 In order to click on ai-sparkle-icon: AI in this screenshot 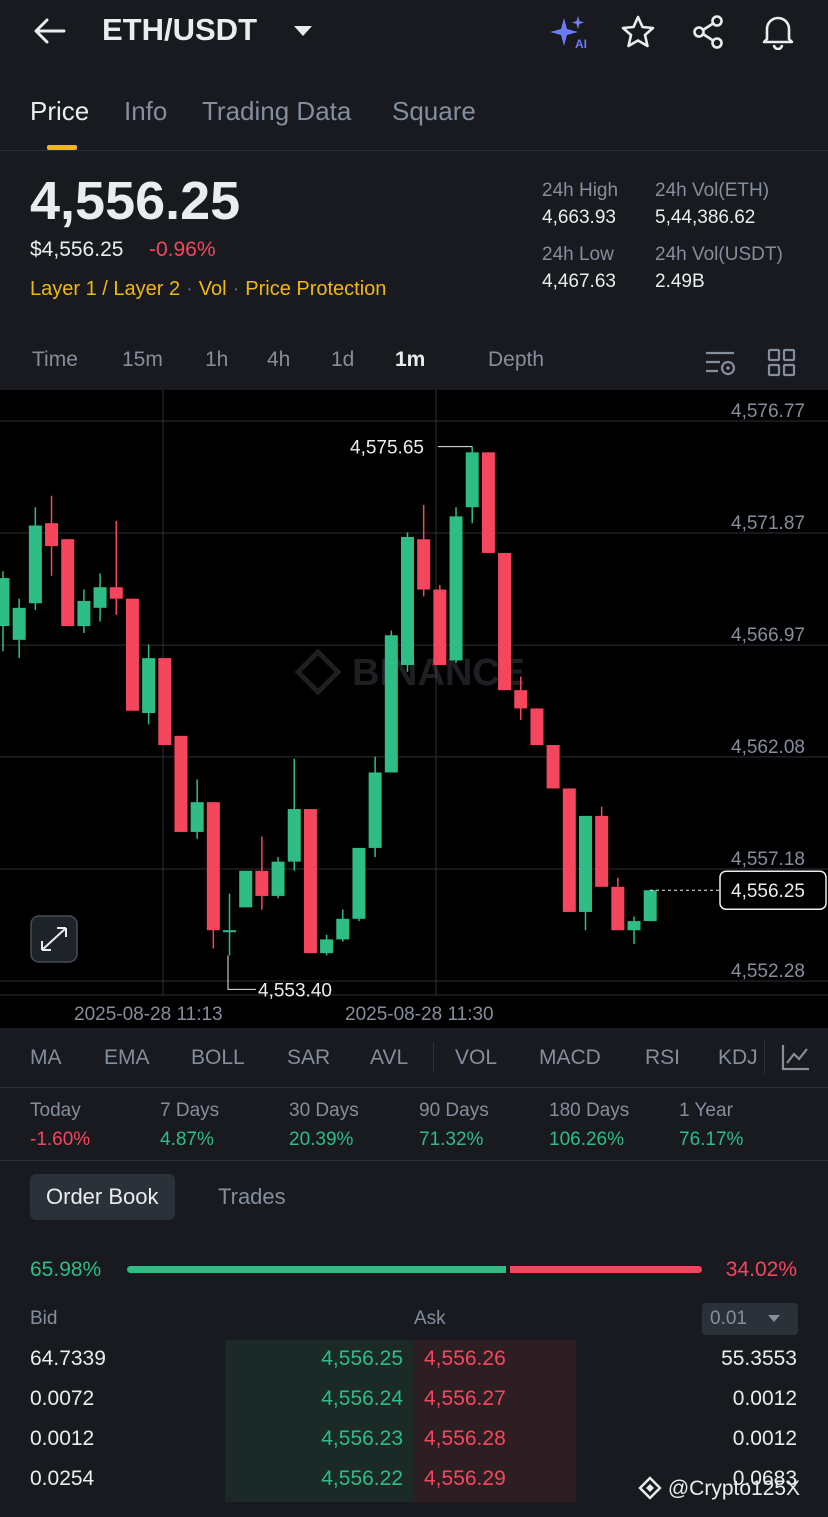, I will do `click(569, 33)`.